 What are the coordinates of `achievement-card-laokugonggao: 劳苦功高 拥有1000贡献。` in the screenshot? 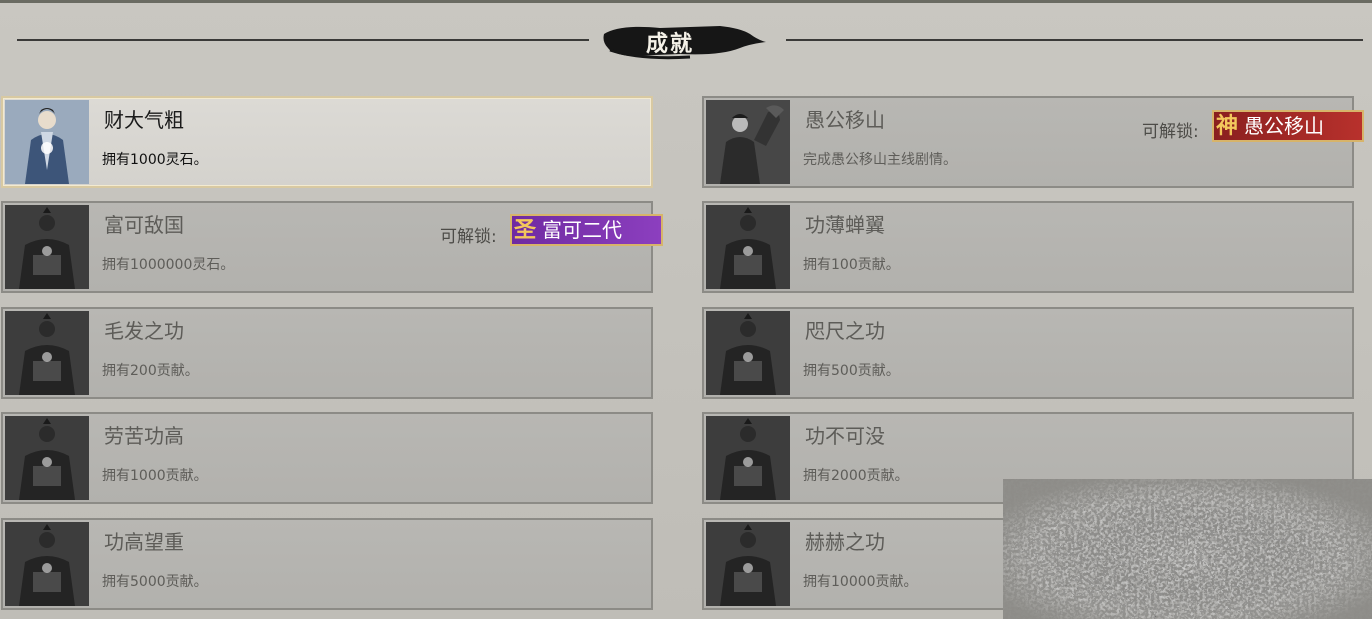 It's located at (327, 458).